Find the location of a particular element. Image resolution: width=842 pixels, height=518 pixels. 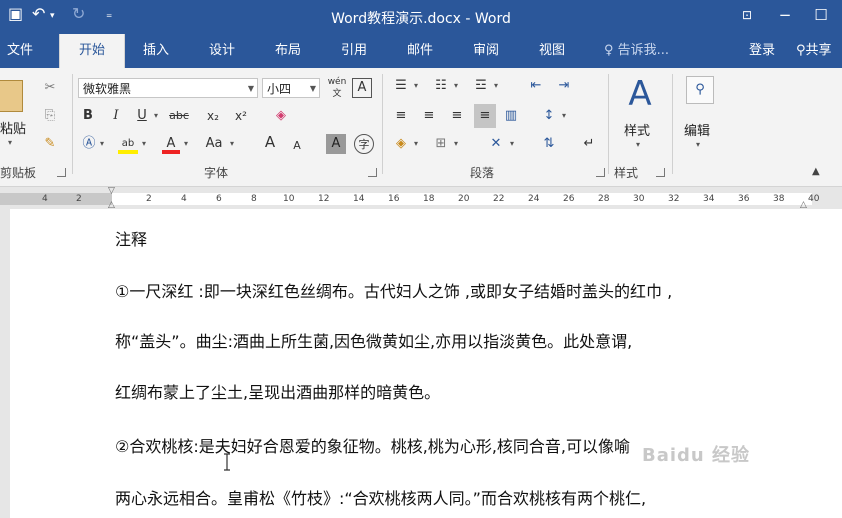

justify-icon: ≡ is located at coordinates (485, 116).